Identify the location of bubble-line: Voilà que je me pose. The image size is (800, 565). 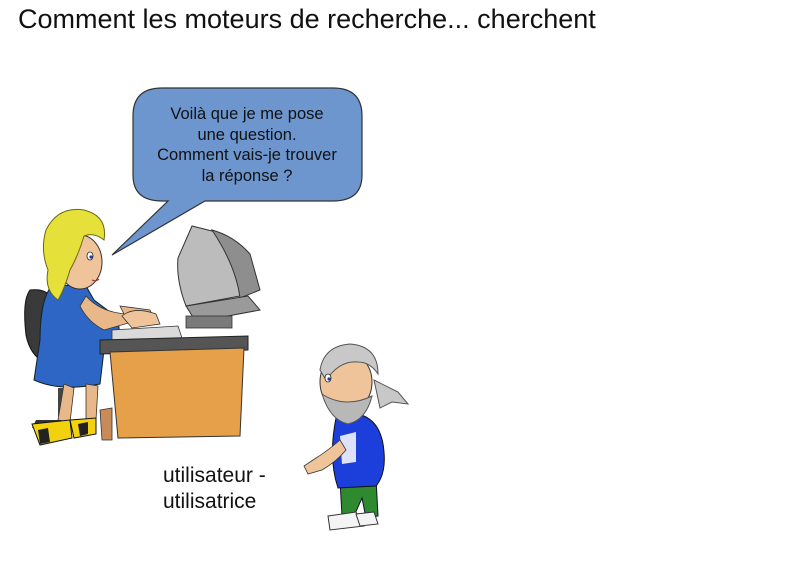
(247, 114).